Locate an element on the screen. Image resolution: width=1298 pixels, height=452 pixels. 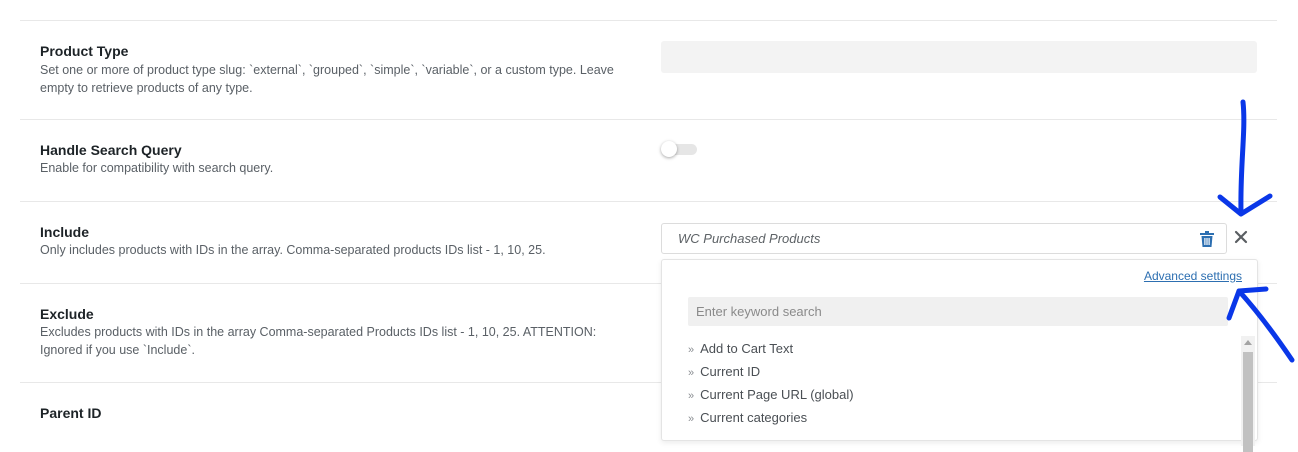
list-item-label: Add to Cart Text is located at coordinates (747, 348).